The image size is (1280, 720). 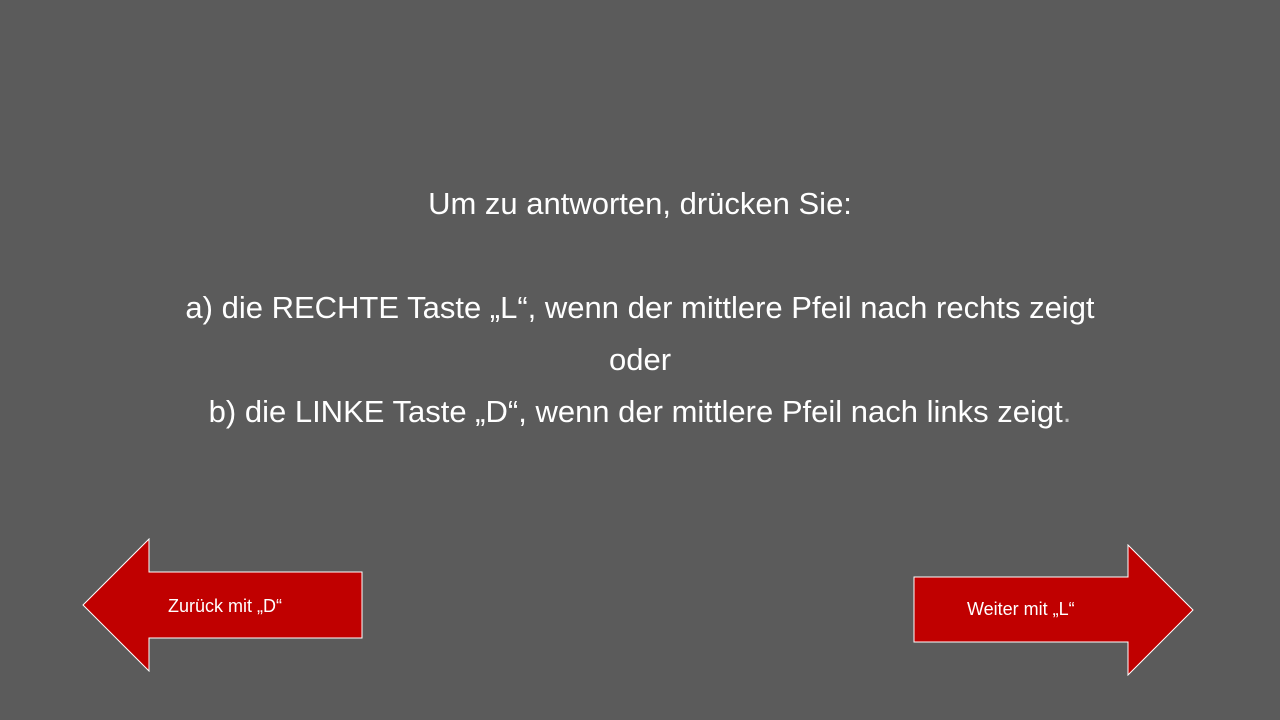 What do you see at coordinates (640, 203) in the screenshot?
I see `instructions-heading: Um zu antworten, drücken Sie:` at bounding box center [640, 203].